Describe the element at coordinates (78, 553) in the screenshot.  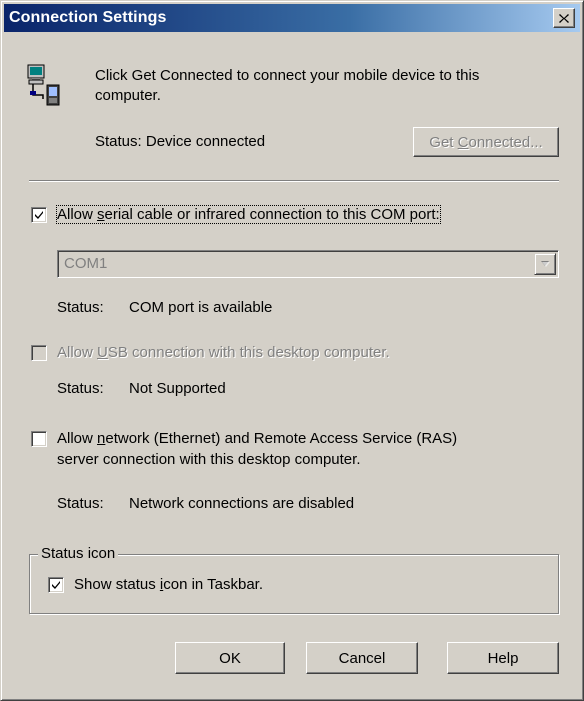
I see `status-icon-group-legend: Status icon` at that location.